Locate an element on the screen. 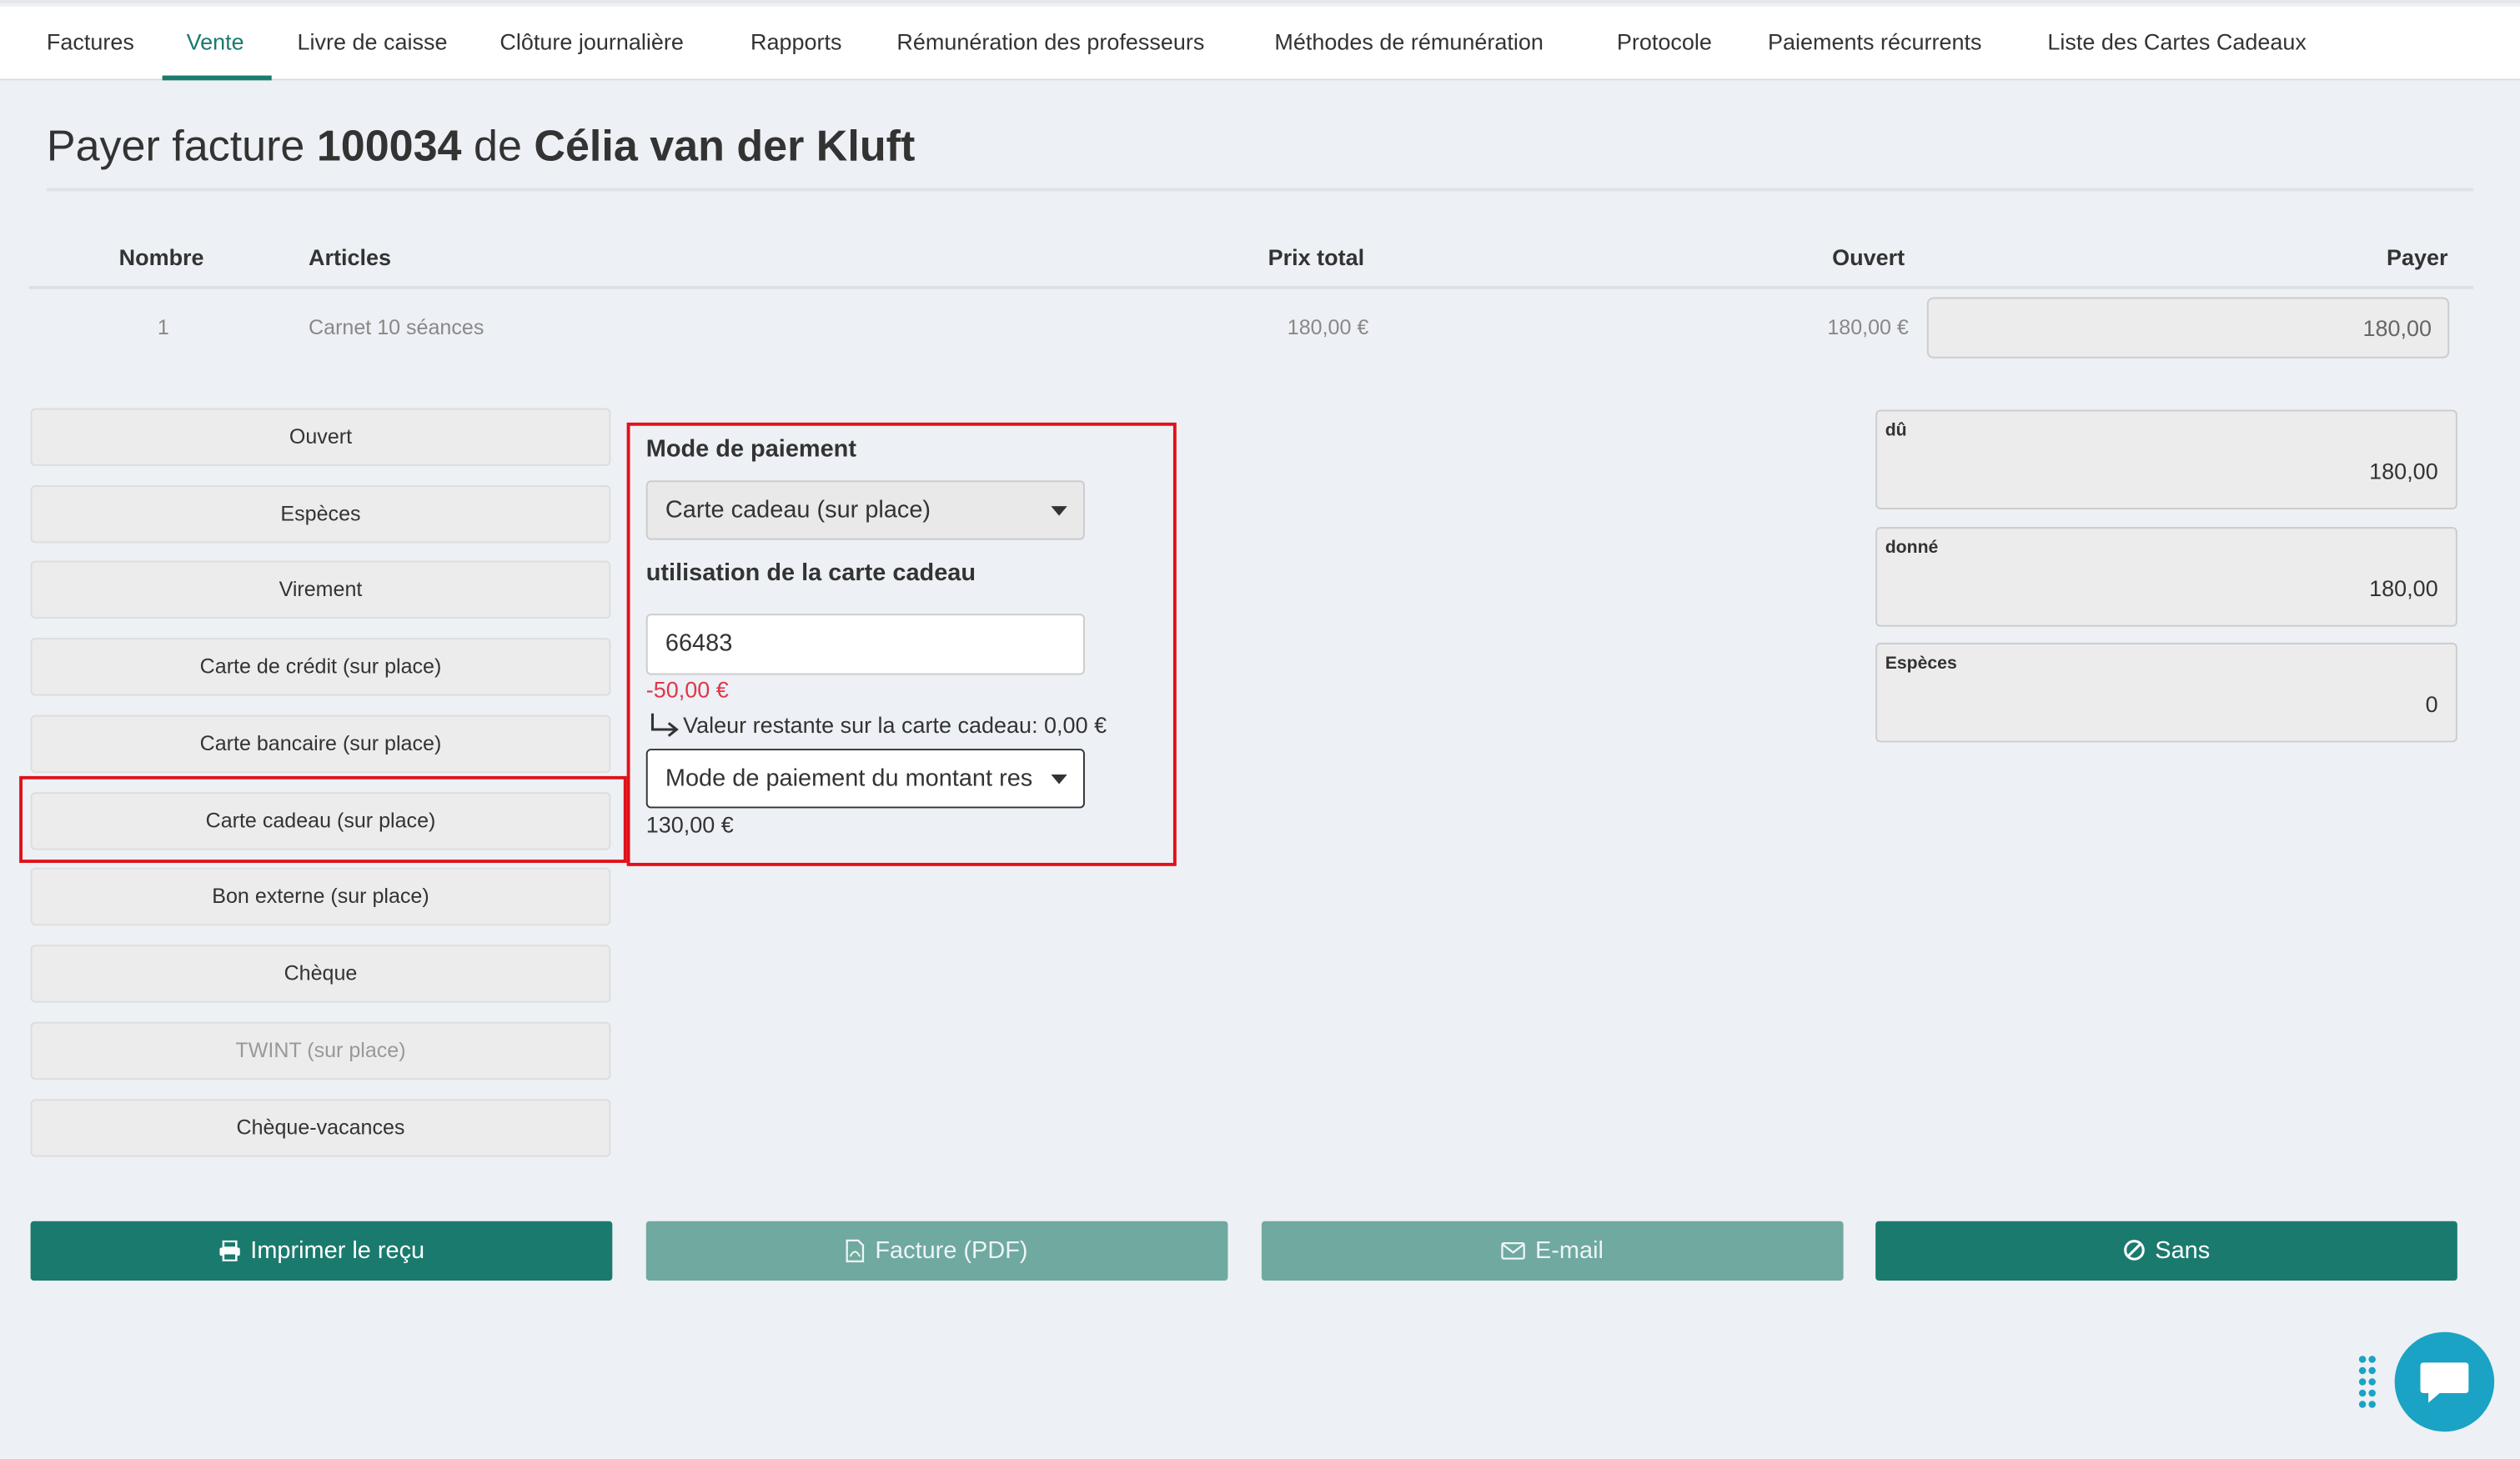  method-cheque-vacances-button: Chèque-vacances is located at coordinates (320, 1128).